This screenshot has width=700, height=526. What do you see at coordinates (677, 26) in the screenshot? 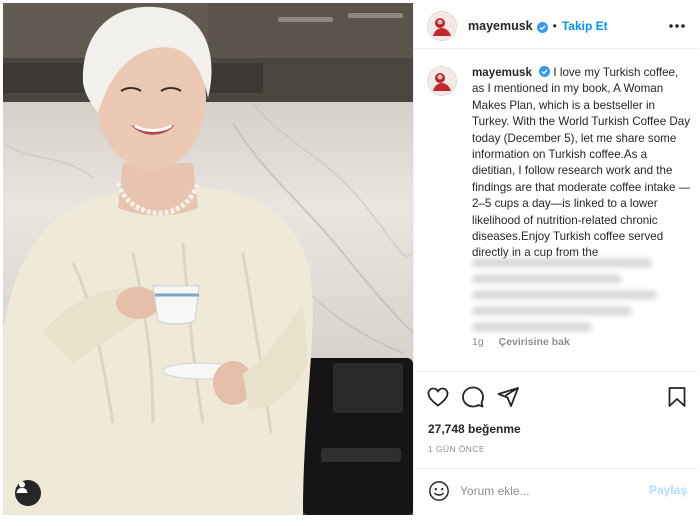
I see `more-horizontal-icon` at bounding box center [677, 26].